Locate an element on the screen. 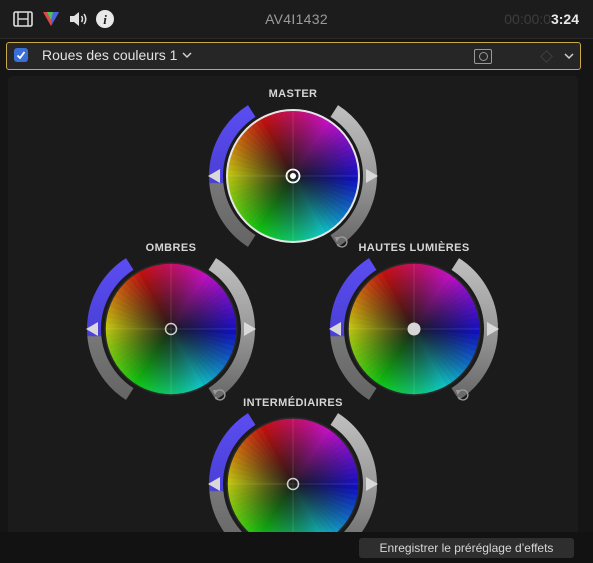 Image resolution: width=593 pixels, height=563 pixels. color-wheel-shadows is located at coordinates (171, 329).